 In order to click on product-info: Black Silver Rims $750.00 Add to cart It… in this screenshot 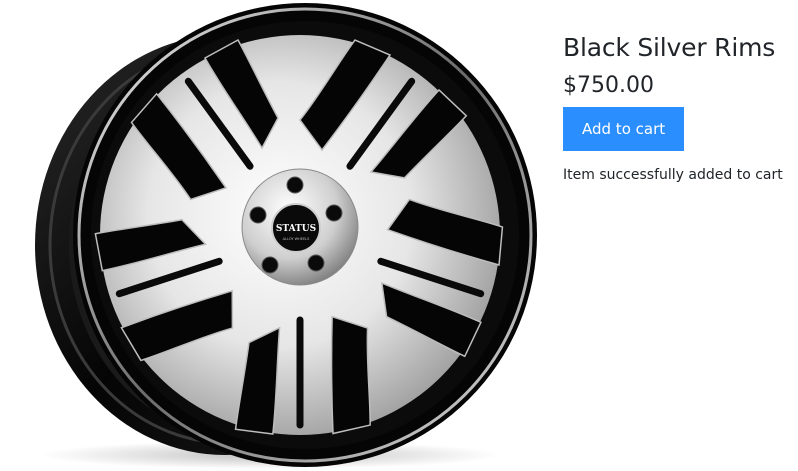, I will do `click(678, 106)`.